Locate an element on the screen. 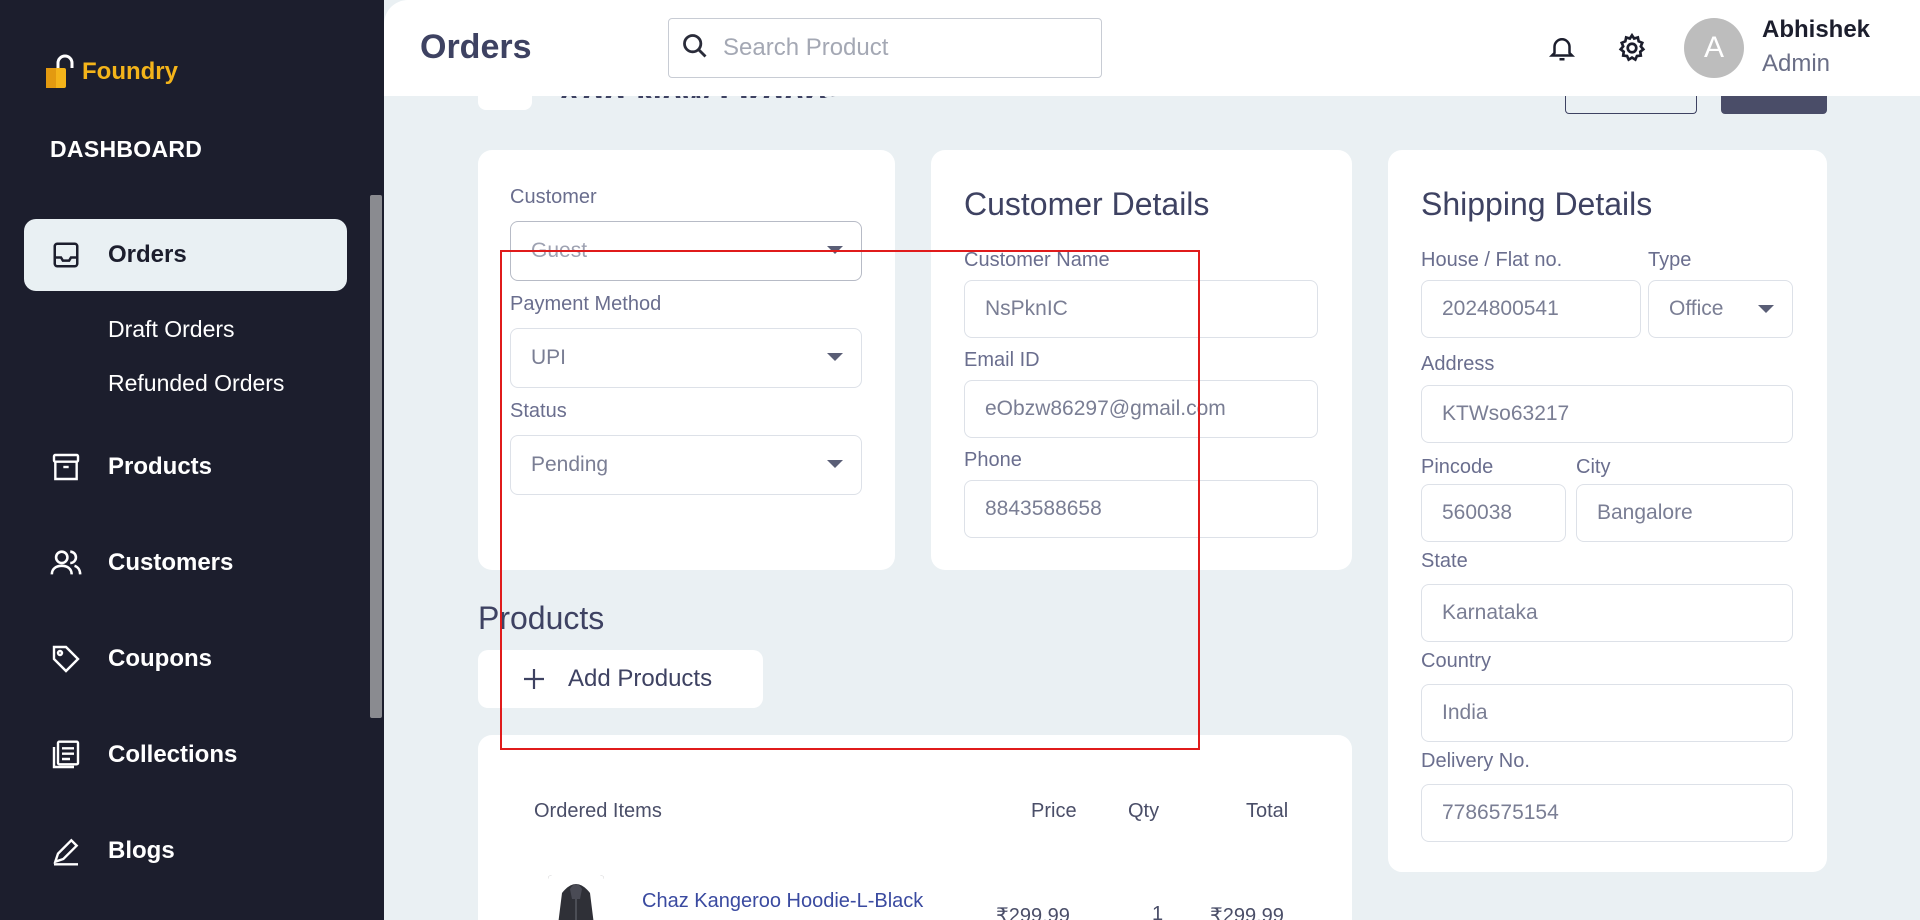  shipping-details-title: Shipping Details is located at coordinates (1537, 204).